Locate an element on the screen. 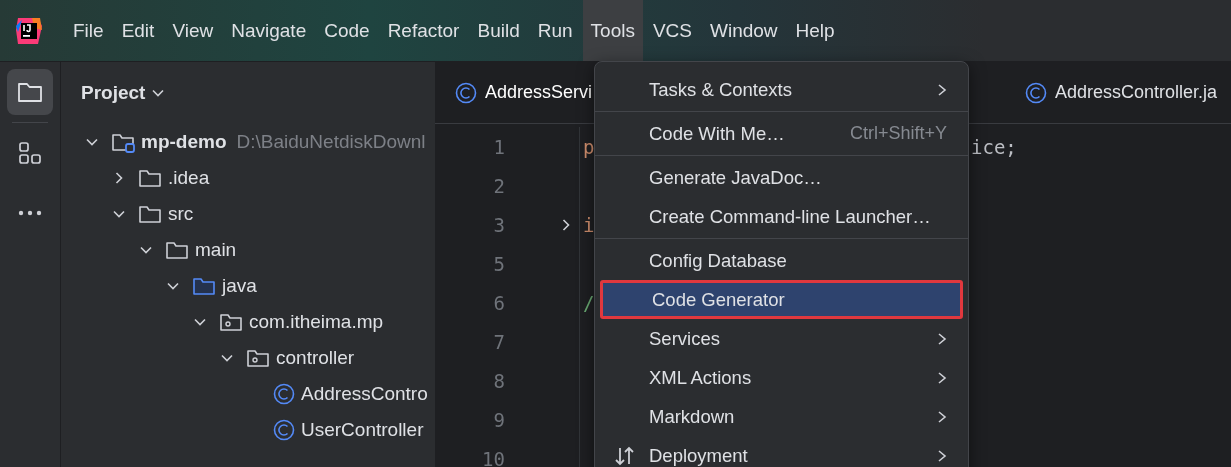 The image size is (1231, 467). tree-item-label: com.itheima.mp is located at coordinates (316, 322).